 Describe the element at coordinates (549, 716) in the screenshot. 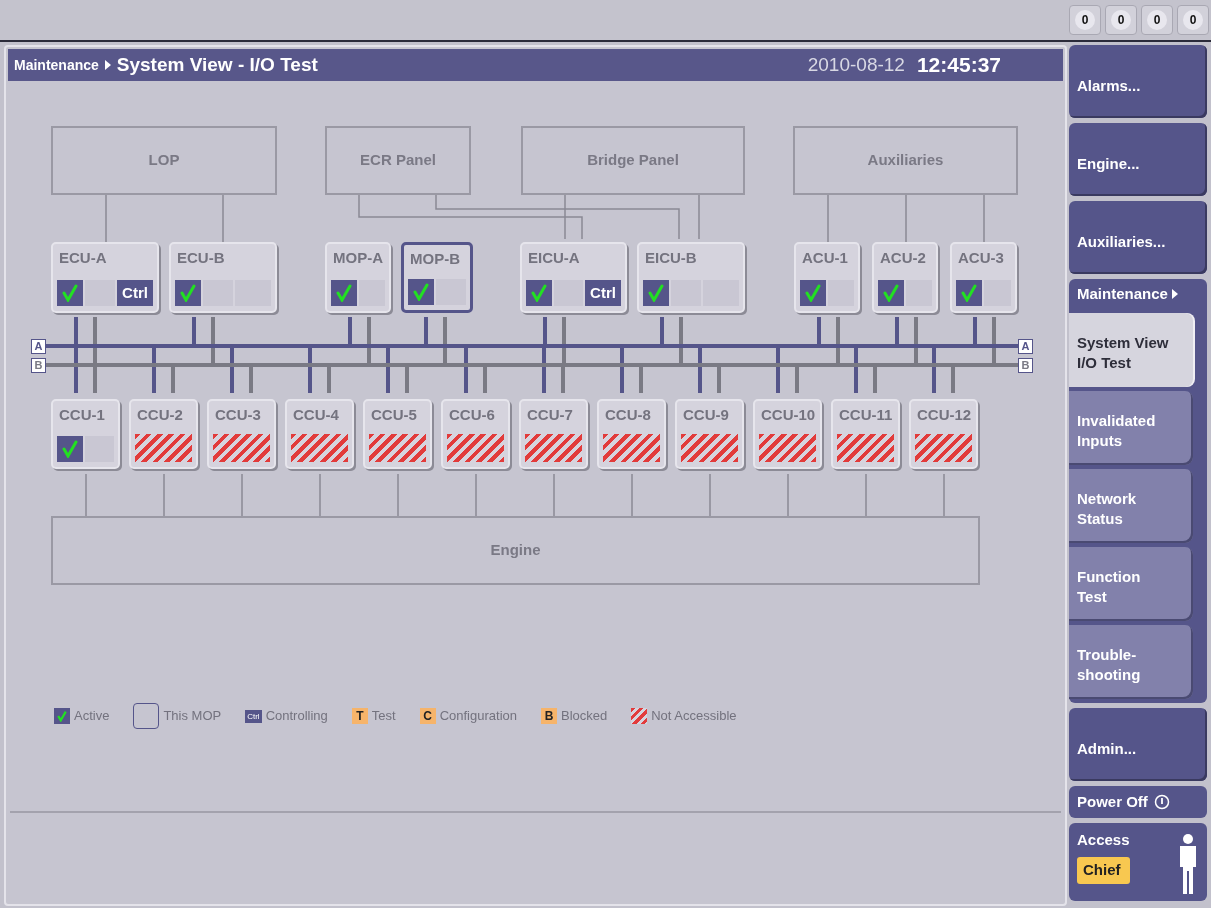

I see `letter-icon: B` at that location.